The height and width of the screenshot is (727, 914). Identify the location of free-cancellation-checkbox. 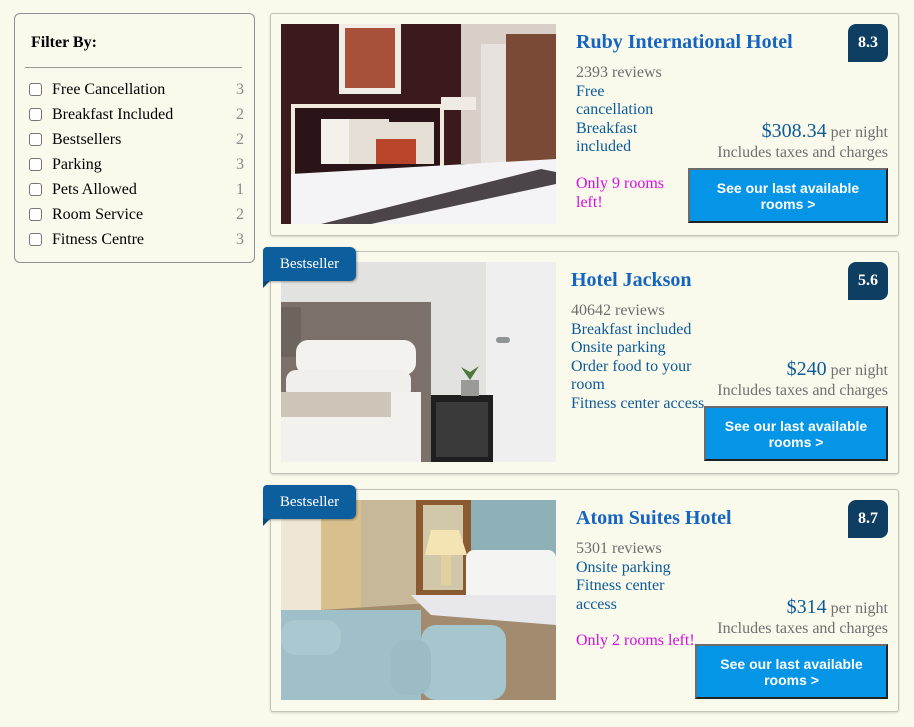
(35, 89).